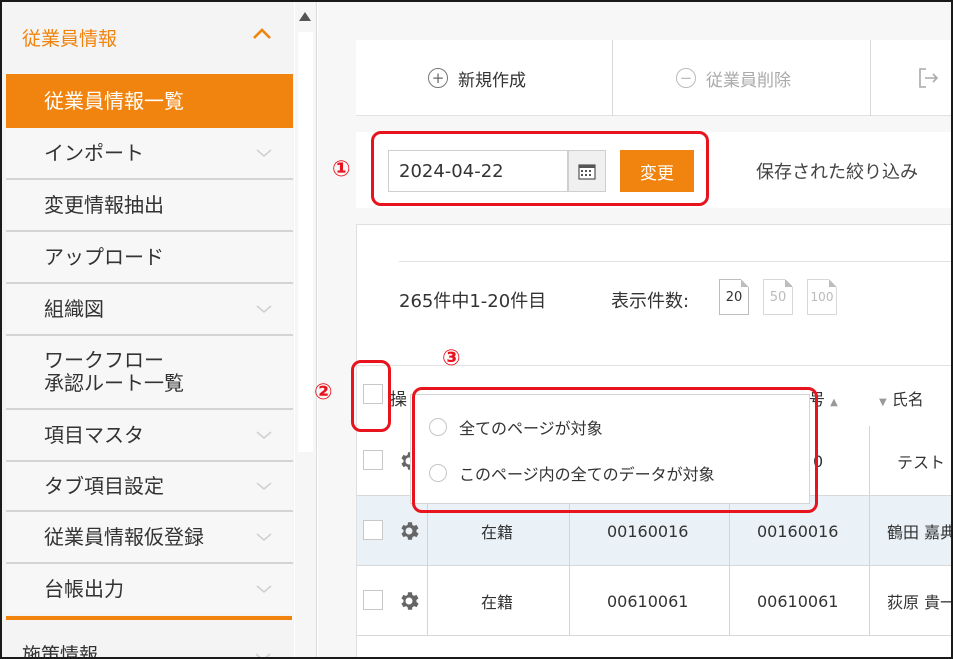  What do you see at coordinates (70, 38) in the screenshot?
I see `sidebar-section-label: 従業員情報` at bounding box center [70, 38].